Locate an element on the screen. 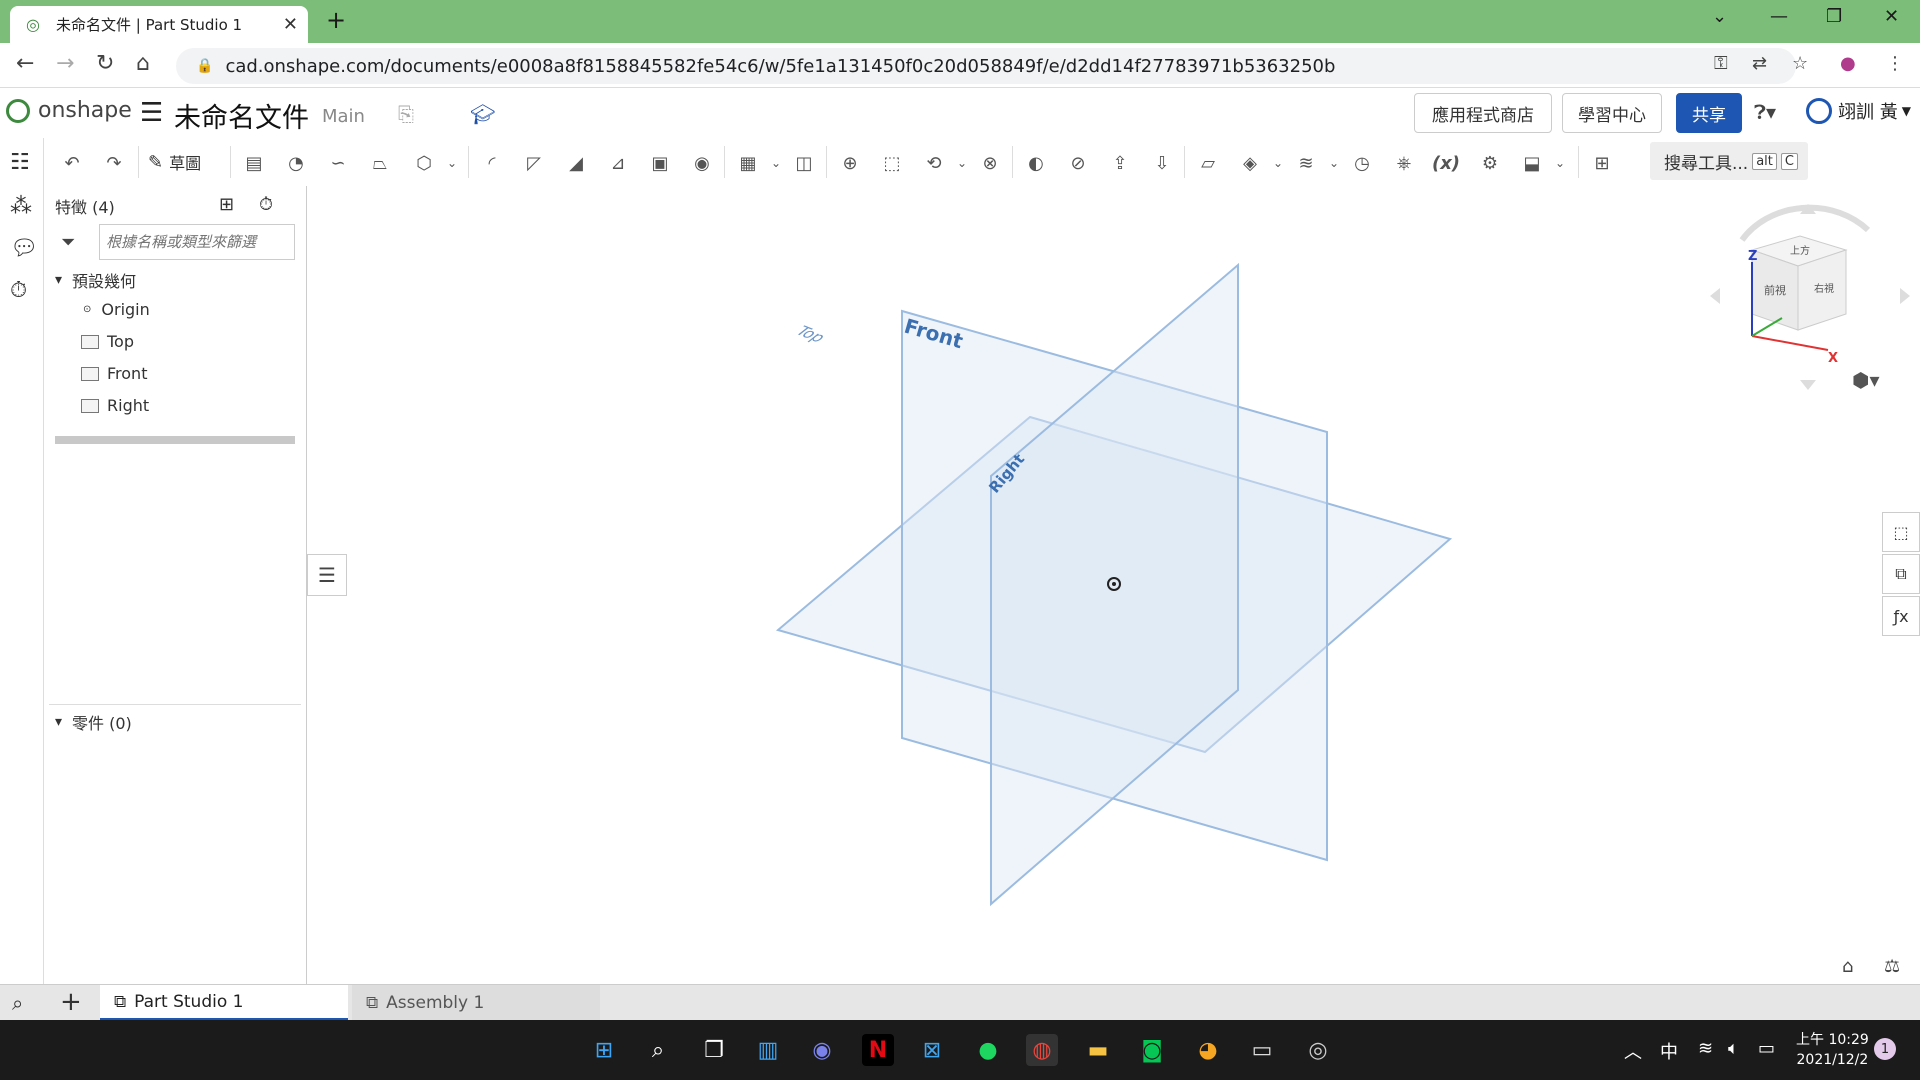 Image resolution: width=1920 pixels, height=1080 pixels. helix-icon: ≋ is located at coordinates (1306, 163).